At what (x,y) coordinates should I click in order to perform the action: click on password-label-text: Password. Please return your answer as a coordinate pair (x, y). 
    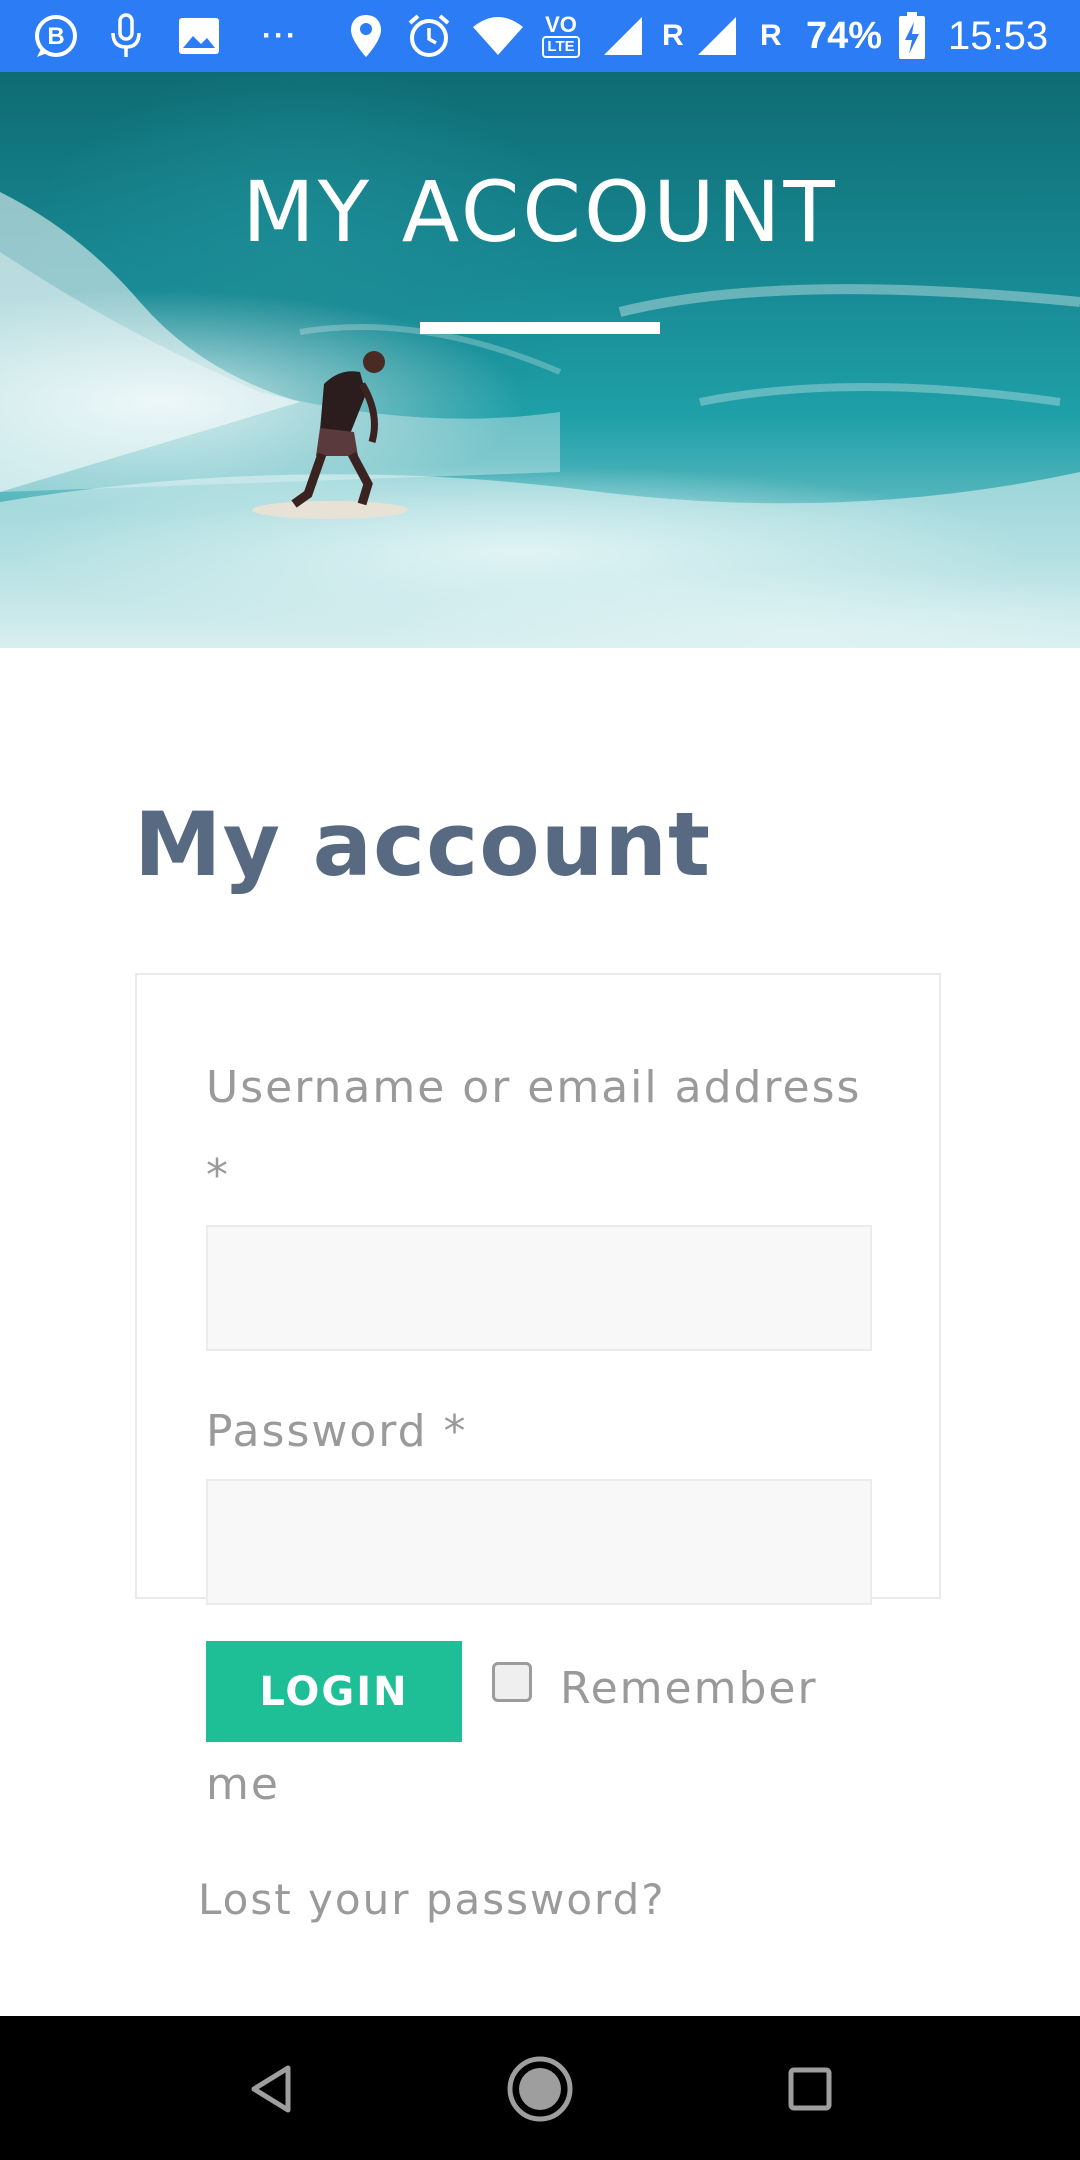
    Looking at the image, I should click on (317, 1431).